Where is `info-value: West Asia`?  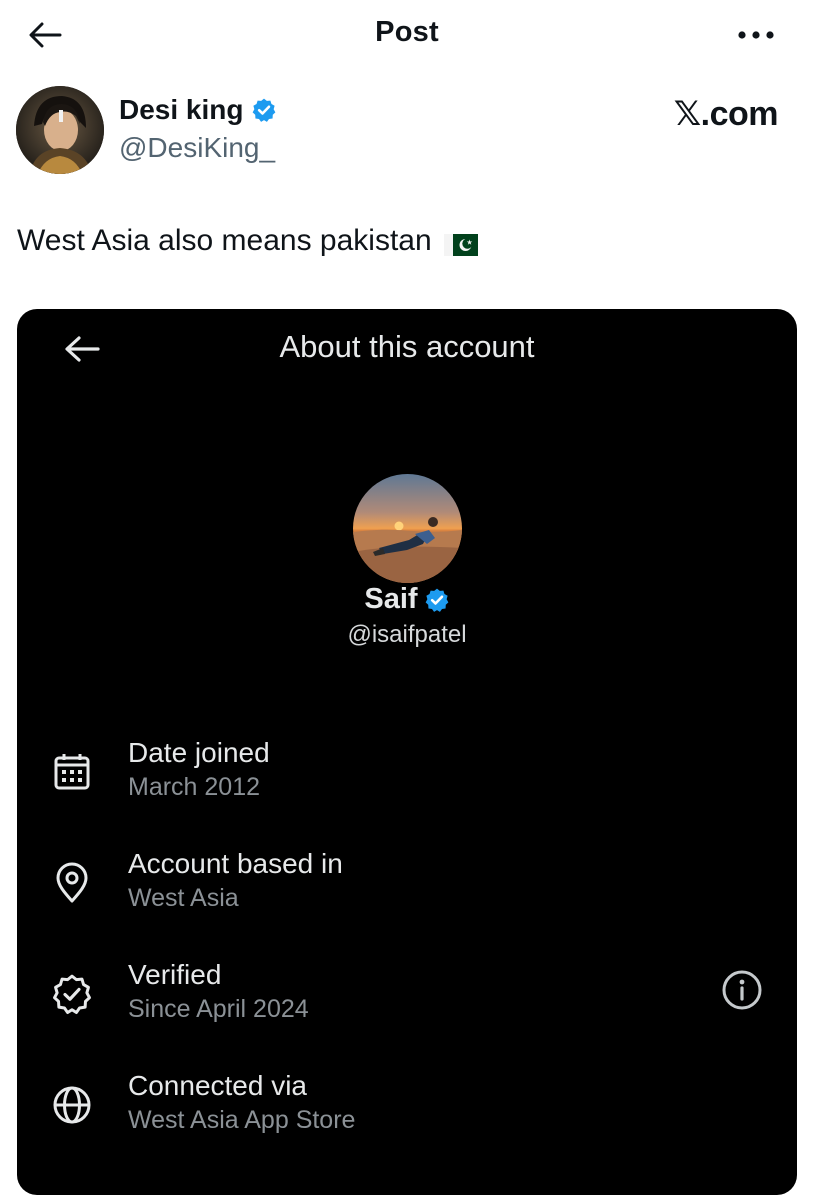
info-value: West Asia is located at coordinates (183, 898).